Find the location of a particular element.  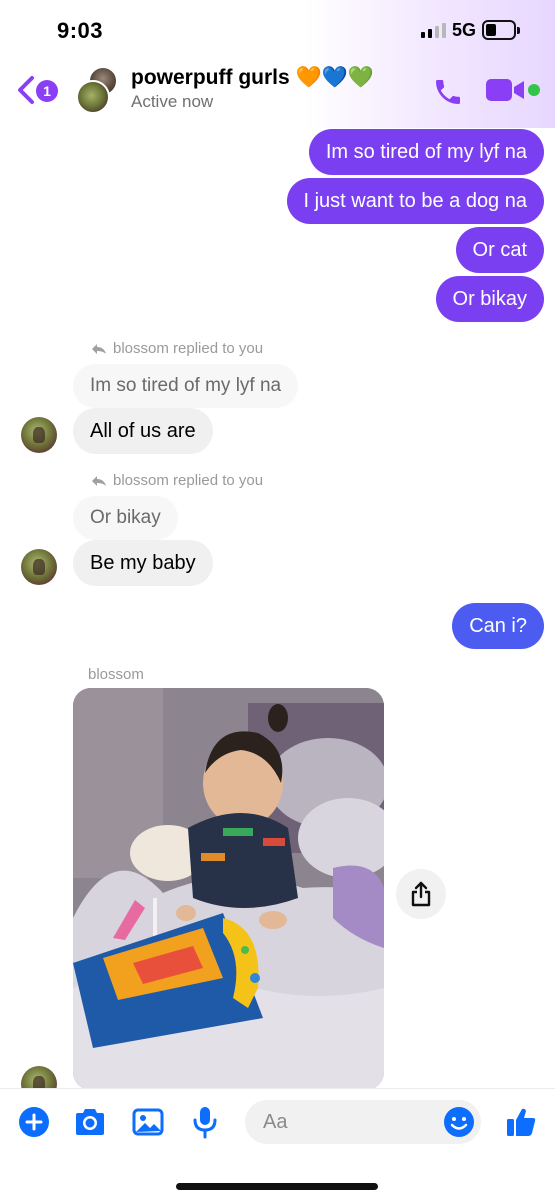

home-indicator is located at coordinates (277, 1186).